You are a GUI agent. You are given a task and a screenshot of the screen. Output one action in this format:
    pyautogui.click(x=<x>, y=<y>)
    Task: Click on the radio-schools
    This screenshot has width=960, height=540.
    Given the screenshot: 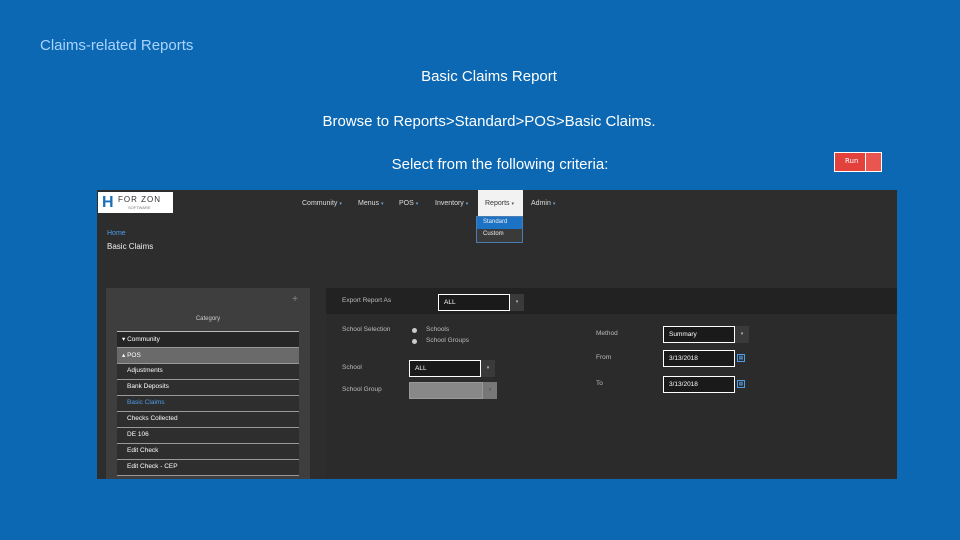 What is the action you would take?
    pyautogui.click(x=414, y=330)
    